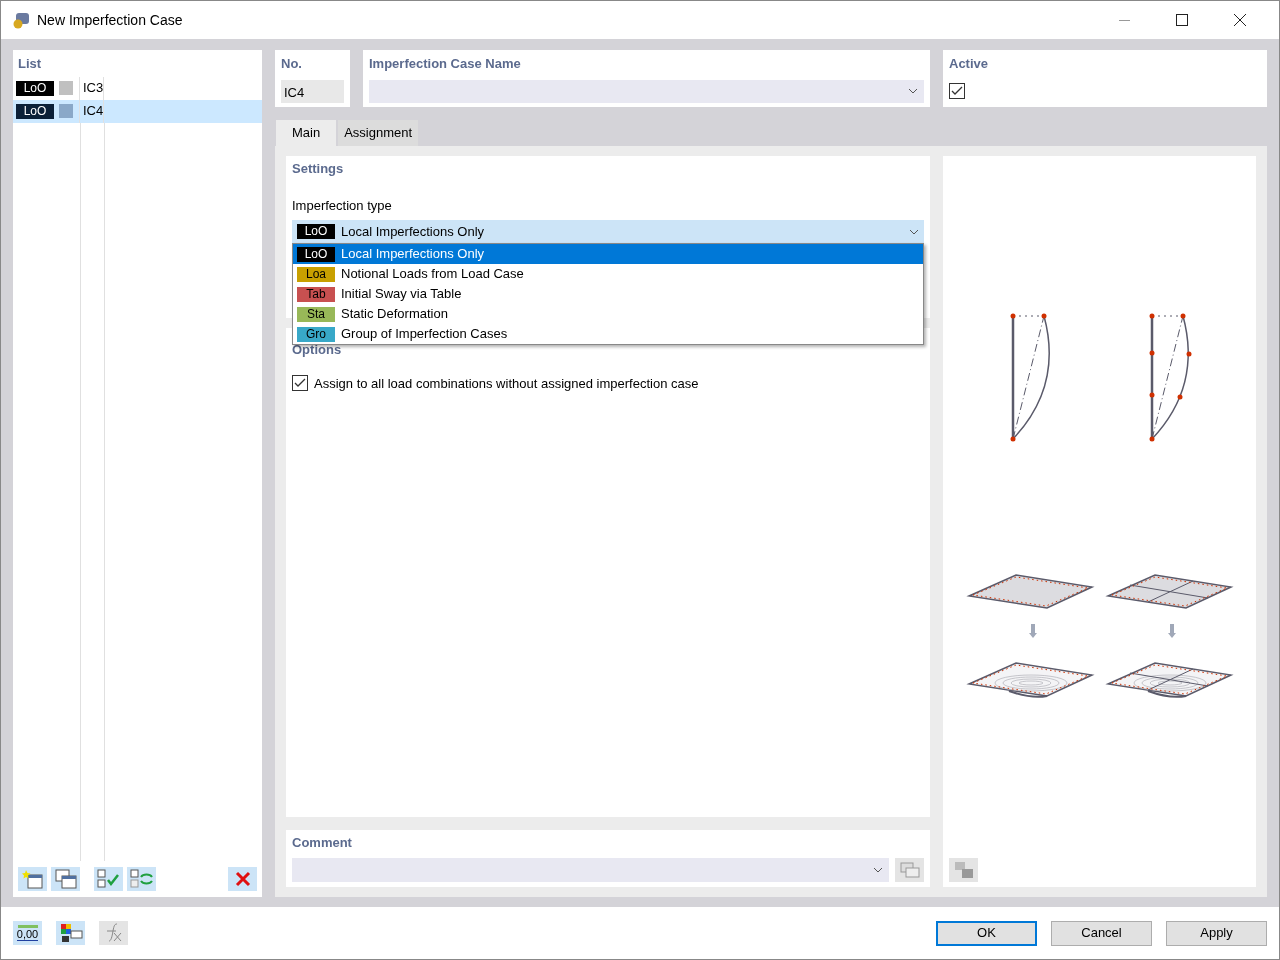  I want to click on image-icon, so click(963, 870).